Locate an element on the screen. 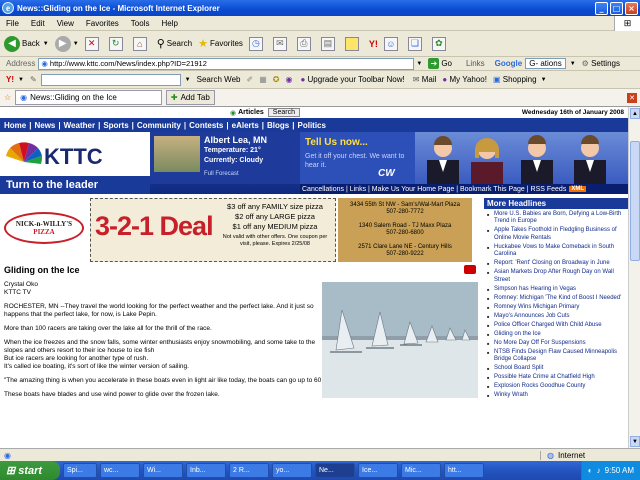 The height and width of the screenshot is (480, 640). headline-item: Possible Hate Crime at Chatfield High is located at coordinates (556, 378).